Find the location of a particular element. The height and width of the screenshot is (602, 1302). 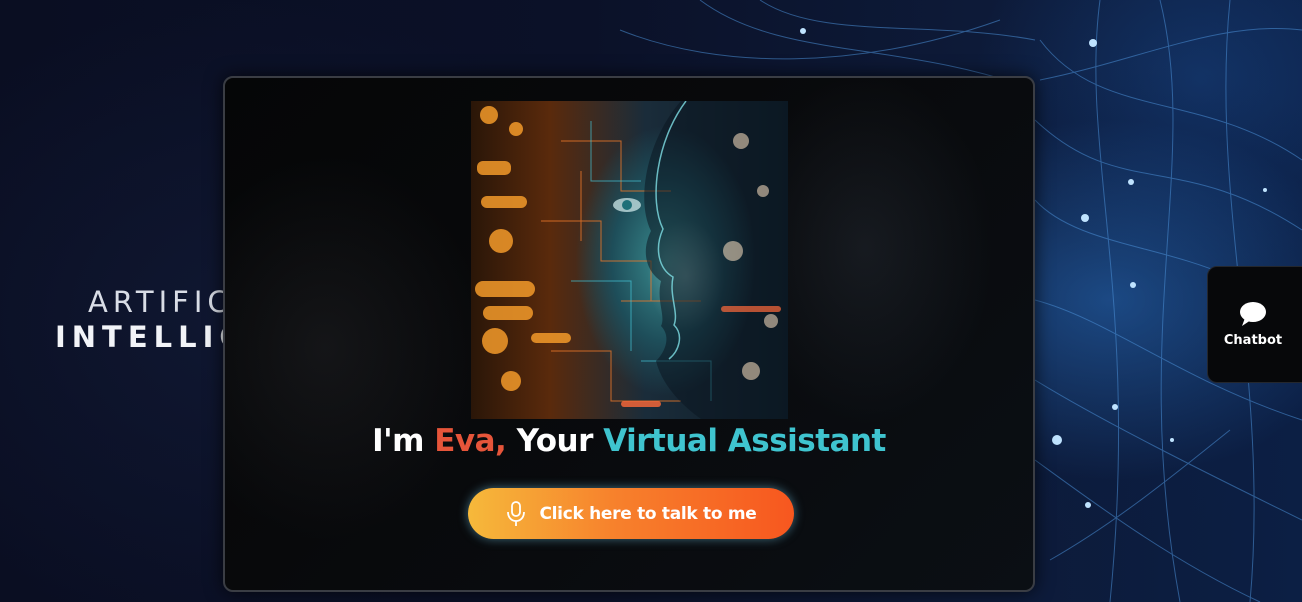

chatbot-label: Chatbot is located at coordinates (1253, 340).